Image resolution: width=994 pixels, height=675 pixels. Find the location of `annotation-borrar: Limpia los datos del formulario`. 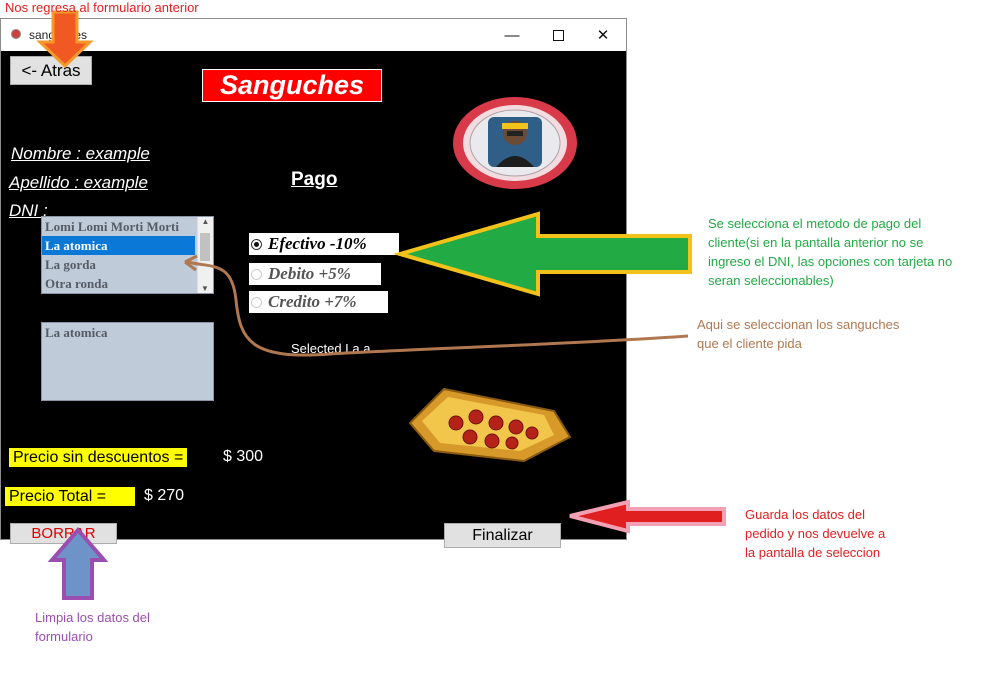

annotation-borrar: Limpia los datos del formulario is located at coordinates (92, 627).